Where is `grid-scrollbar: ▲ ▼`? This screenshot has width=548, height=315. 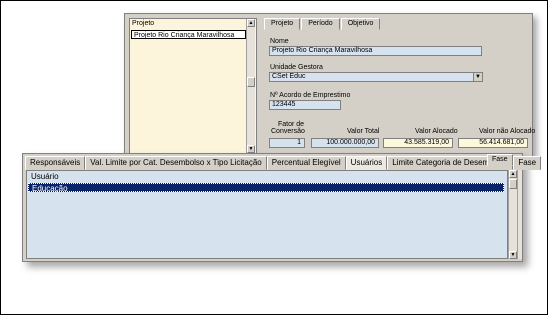
grid-scrollbar: ▲ ▼ is located at coordinates (512, 214).